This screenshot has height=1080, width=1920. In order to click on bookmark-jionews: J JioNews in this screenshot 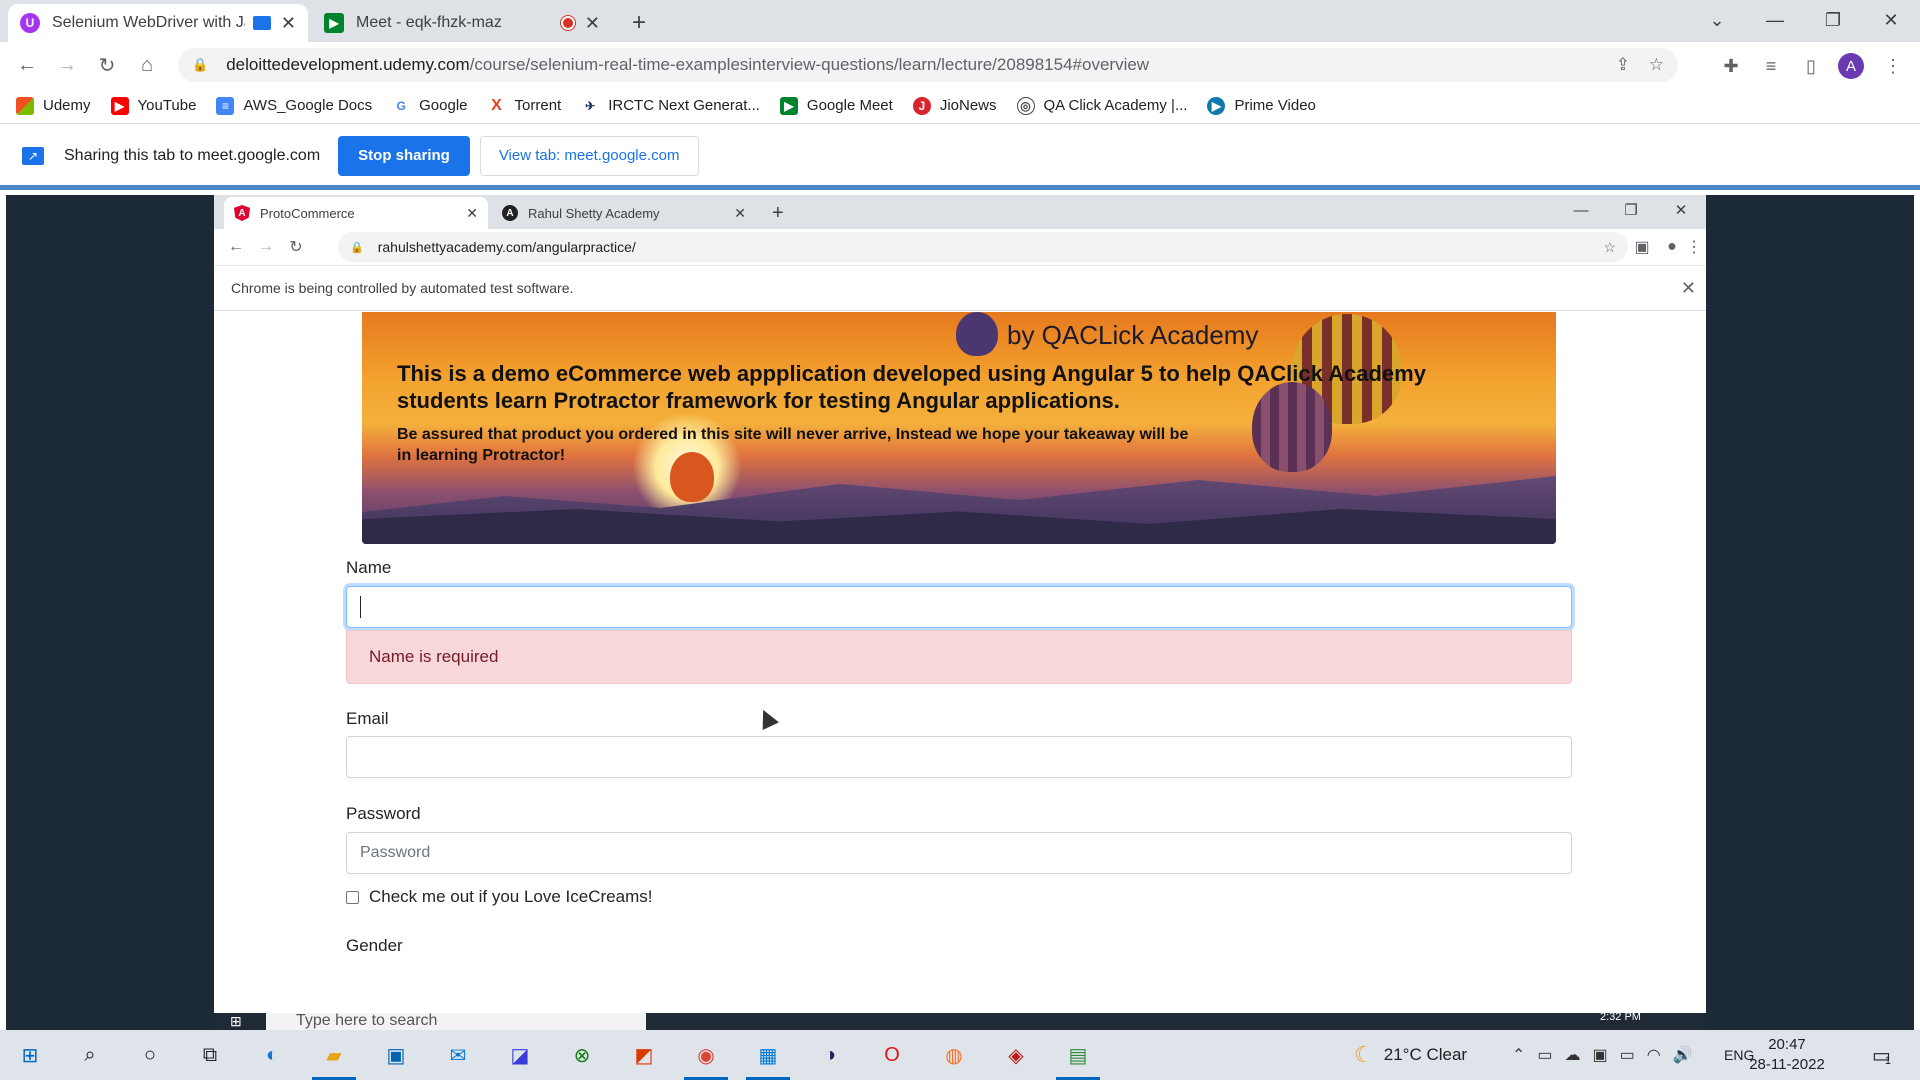, I will do `click(954, 105)`.